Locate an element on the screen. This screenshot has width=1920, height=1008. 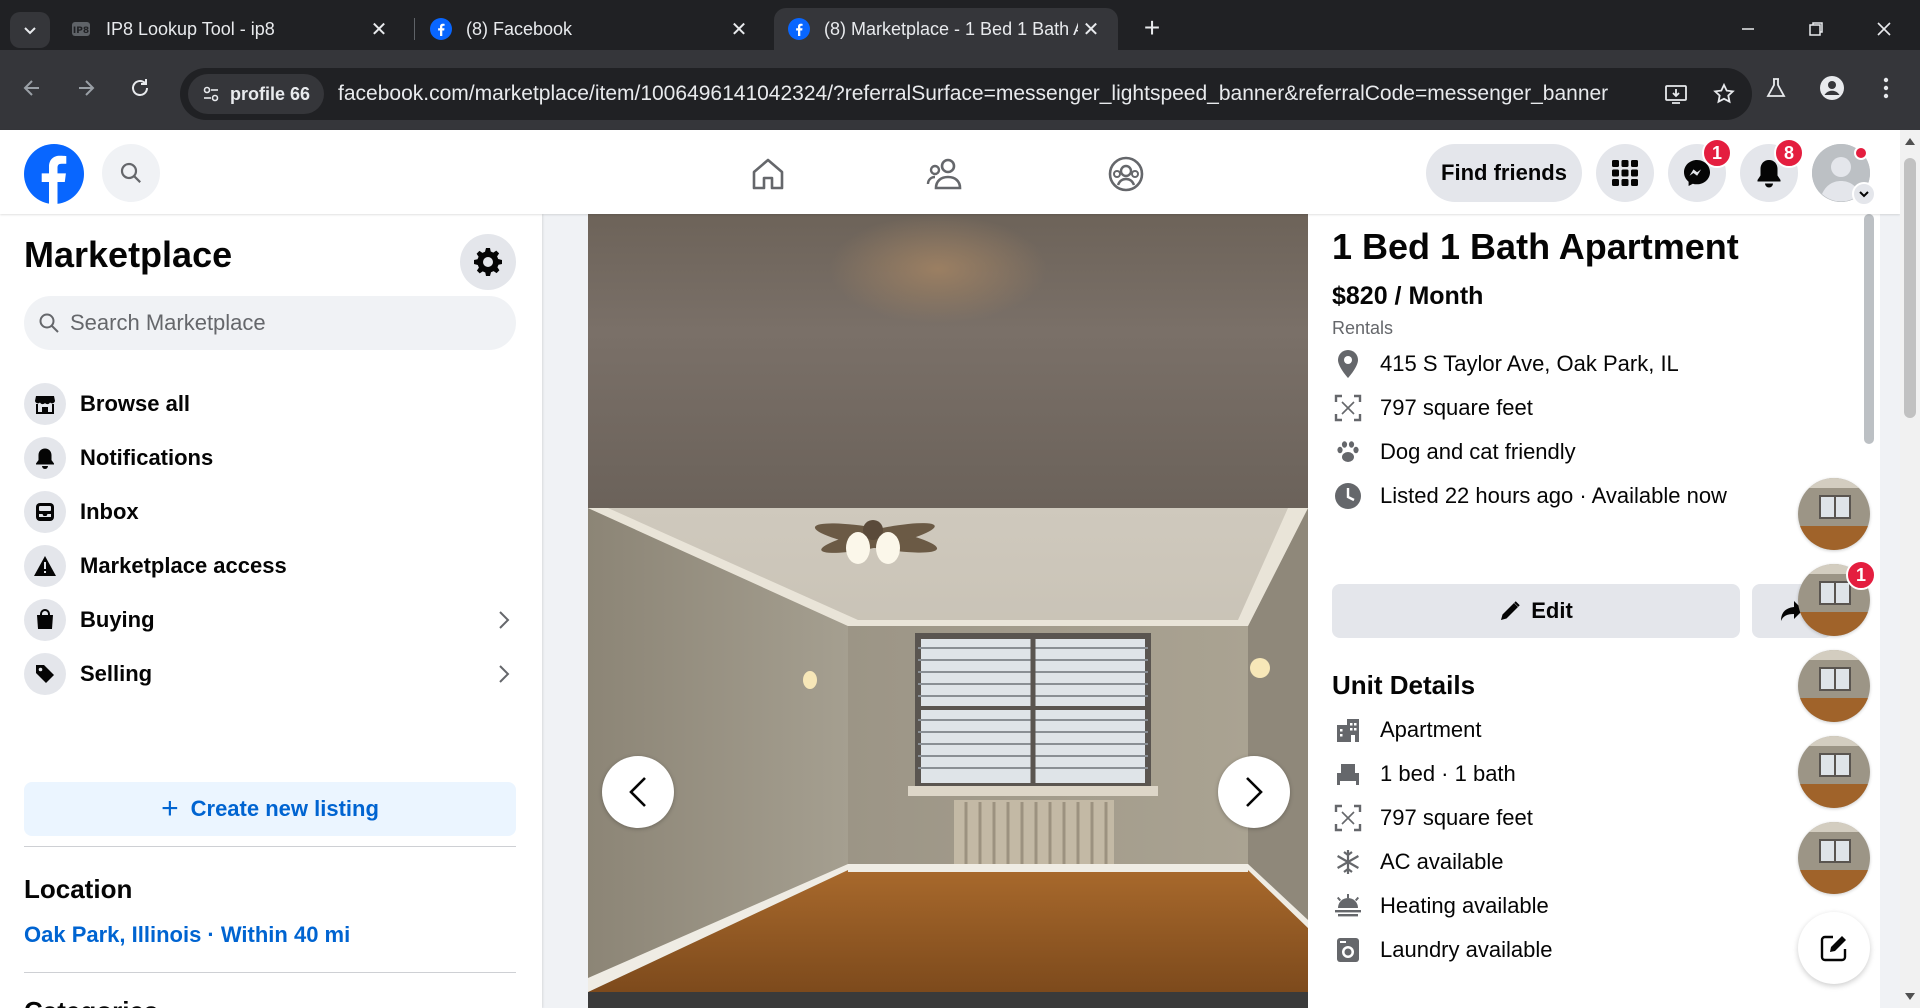
tab-facebook: (8) Facebook ✕ is located at coordinates (591, 29).